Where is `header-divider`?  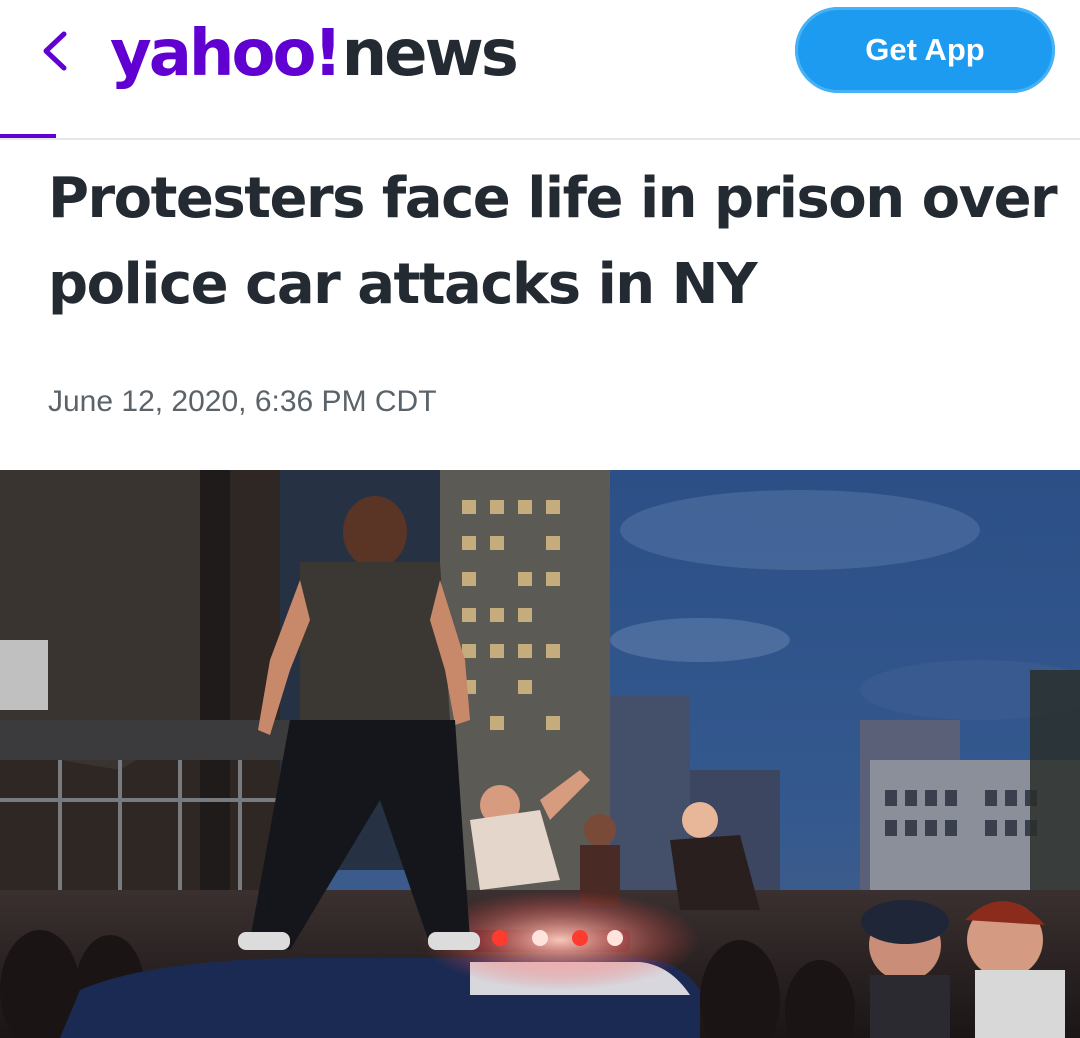
header-divider is located at coordinates (540, 139).